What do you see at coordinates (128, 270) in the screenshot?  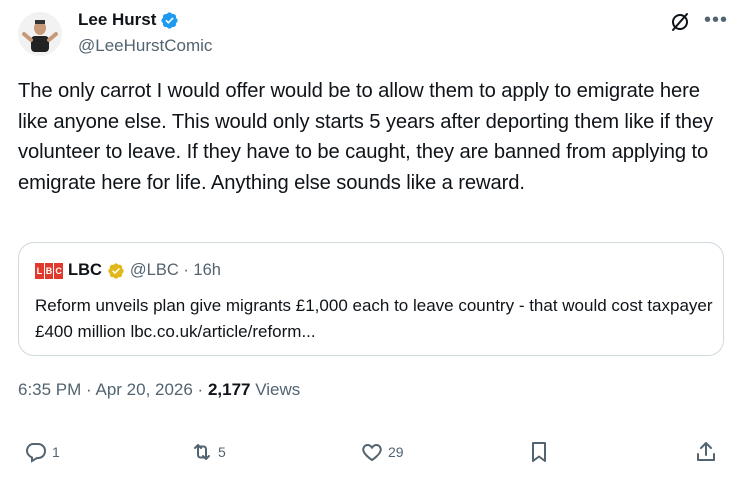 I see `quote-header: L B C LBC @LBC · 16h` at bounding box center [128, 270].